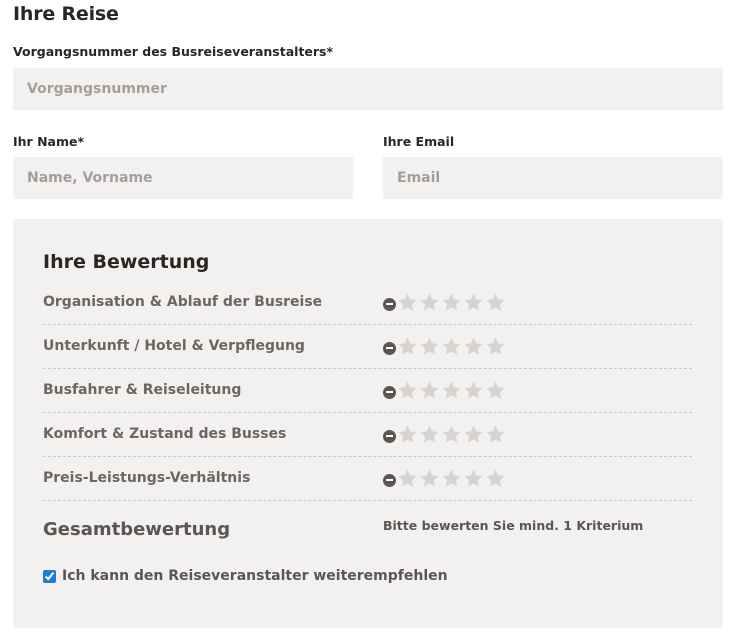 This screenshot has width=738, height=641. What do you see at coordinates (137, 529) in the screenshot?
I see `total-rating-label: Gesamtbewertung` at bounding box center [137, 529].